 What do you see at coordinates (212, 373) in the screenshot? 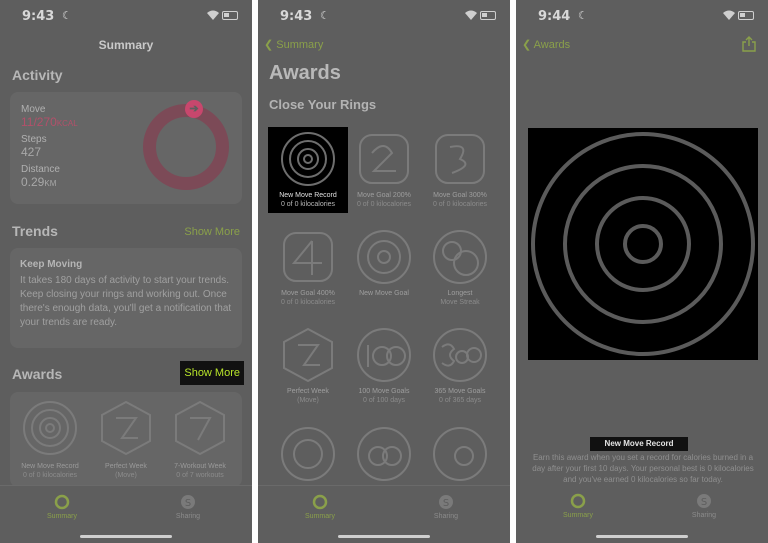
I see `awards-show-more-link: Show More` at bounding box center [212, 373].